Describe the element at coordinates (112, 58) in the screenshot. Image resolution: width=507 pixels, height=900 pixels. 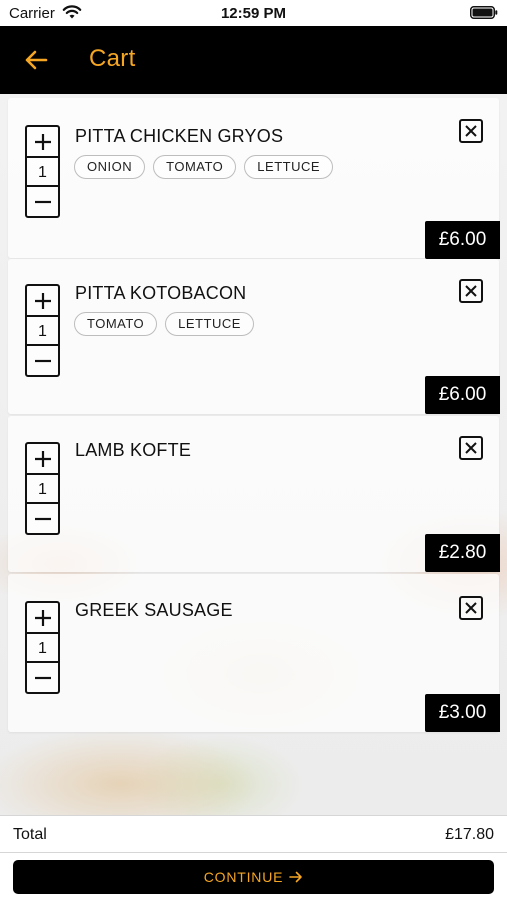
I see `page-title: Cart` at that location.